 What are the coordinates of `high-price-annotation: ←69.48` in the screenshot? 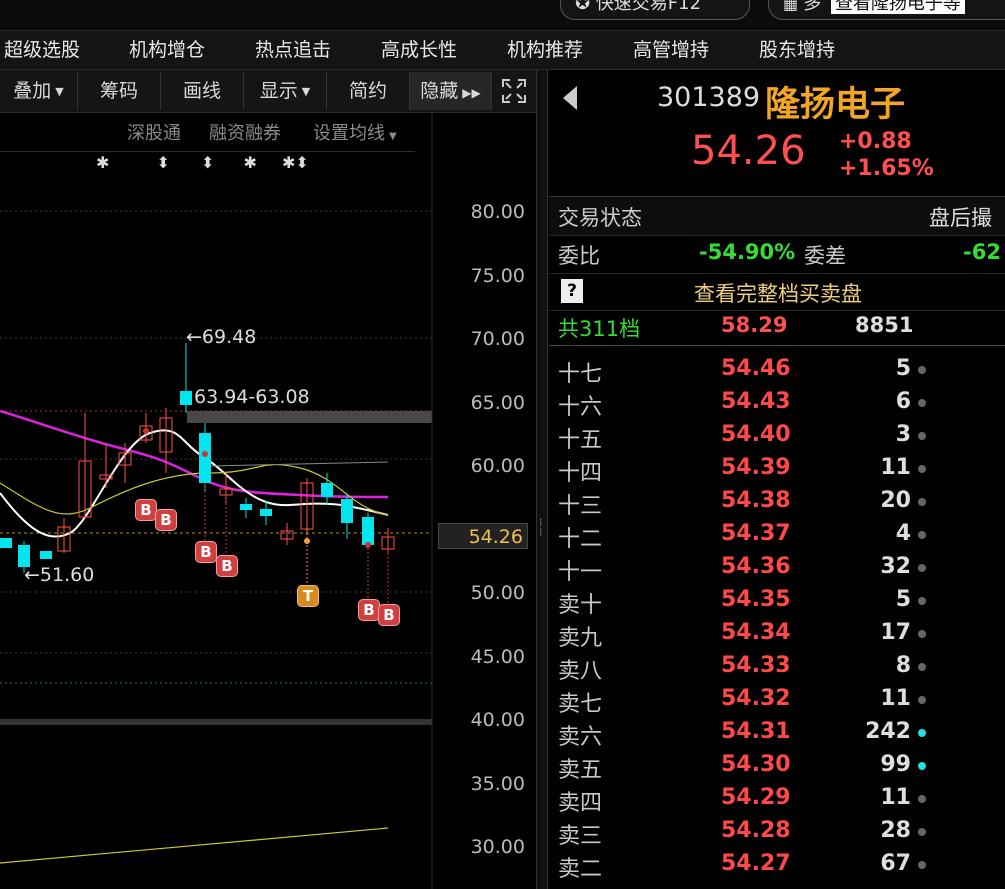 It's located at (221, 337).